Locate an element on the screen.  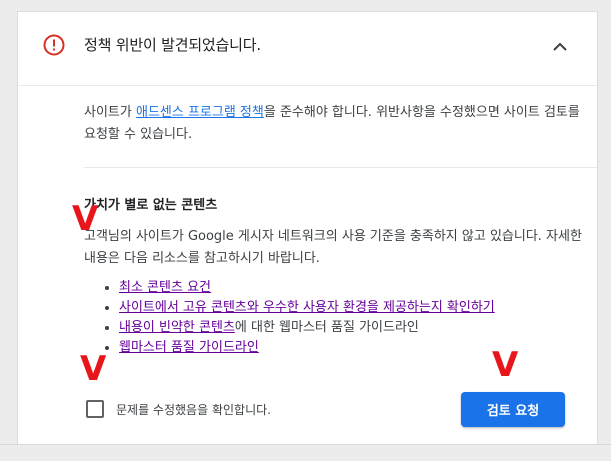
unique-content-link: 사이트에서 고유 콘텐츠와 우수한 사용자 환경을 제공하는지 확인하기 is located at coordinates (307, 307).